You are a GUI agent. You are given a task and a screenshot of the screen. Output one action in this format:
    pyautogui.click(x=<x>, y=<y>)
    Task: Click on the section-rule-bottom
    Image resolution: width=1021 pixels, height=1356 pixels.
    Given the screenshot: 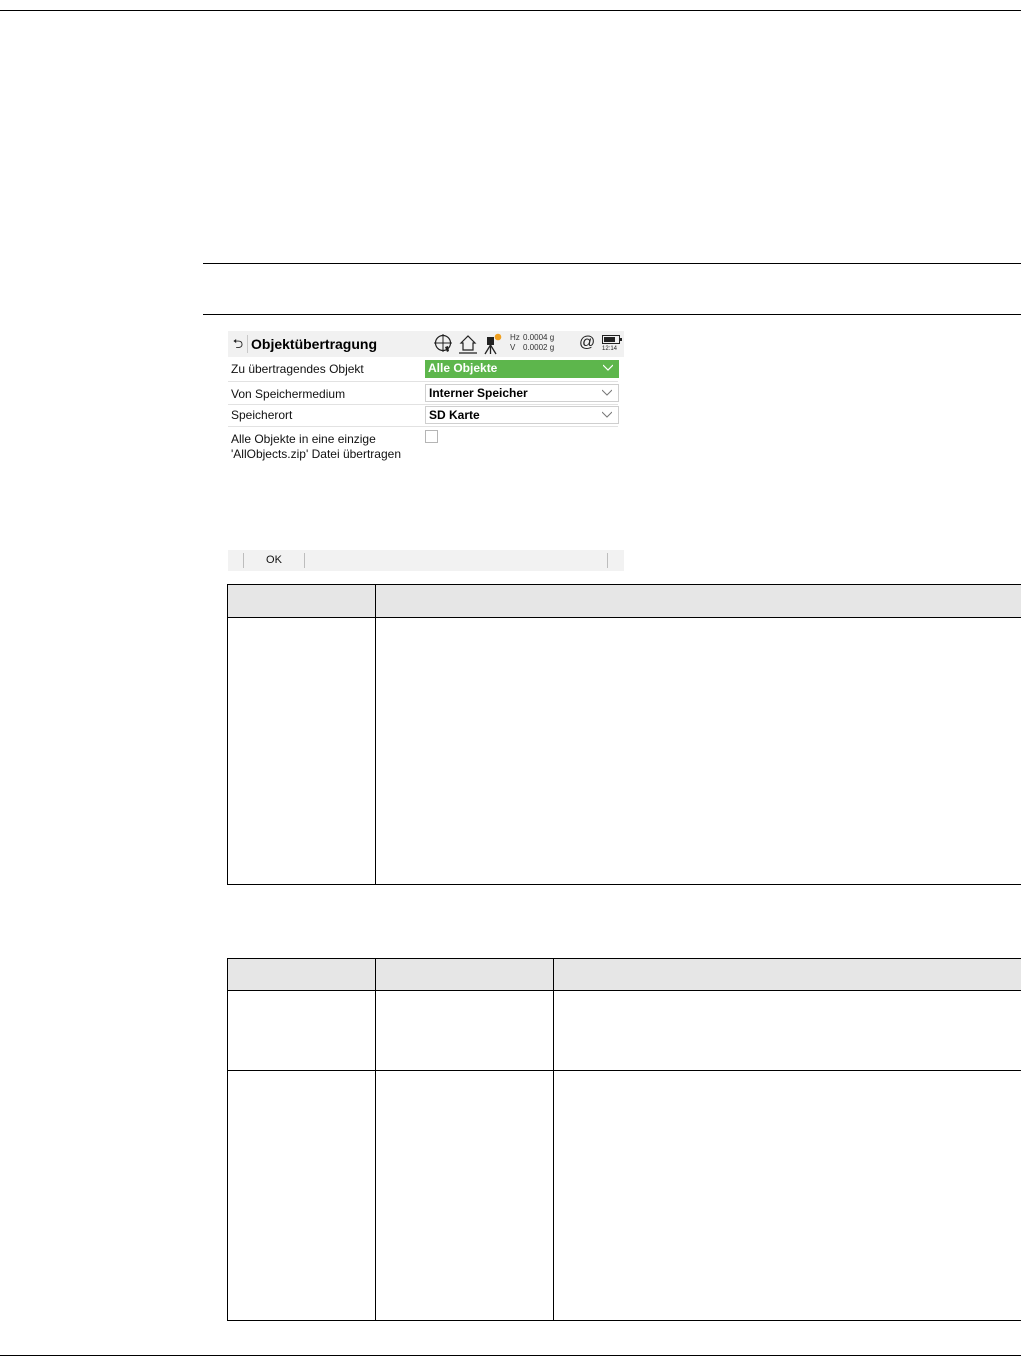 What is the action you would take?
    pyautogui.click(x=612, y=314)
    